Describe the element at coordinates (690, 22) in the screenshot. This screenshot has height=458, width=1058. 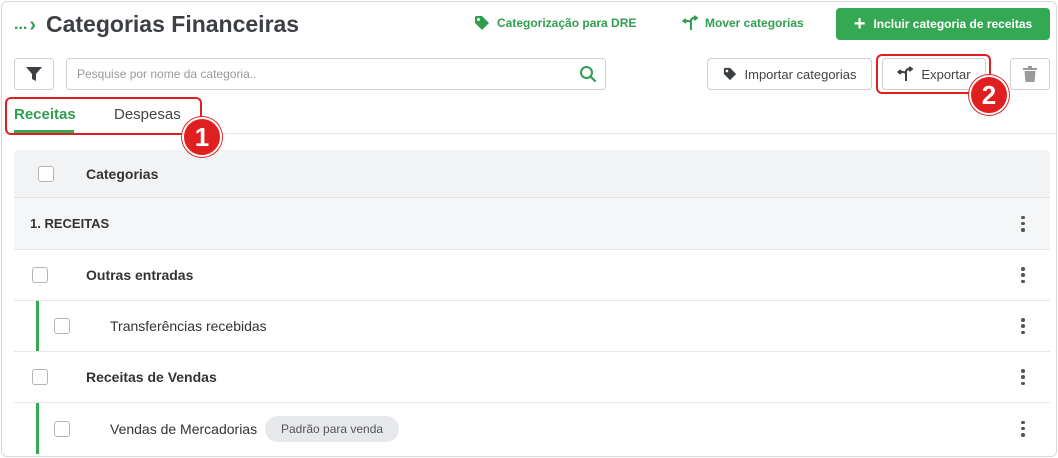
I see `move-icon` at that location.